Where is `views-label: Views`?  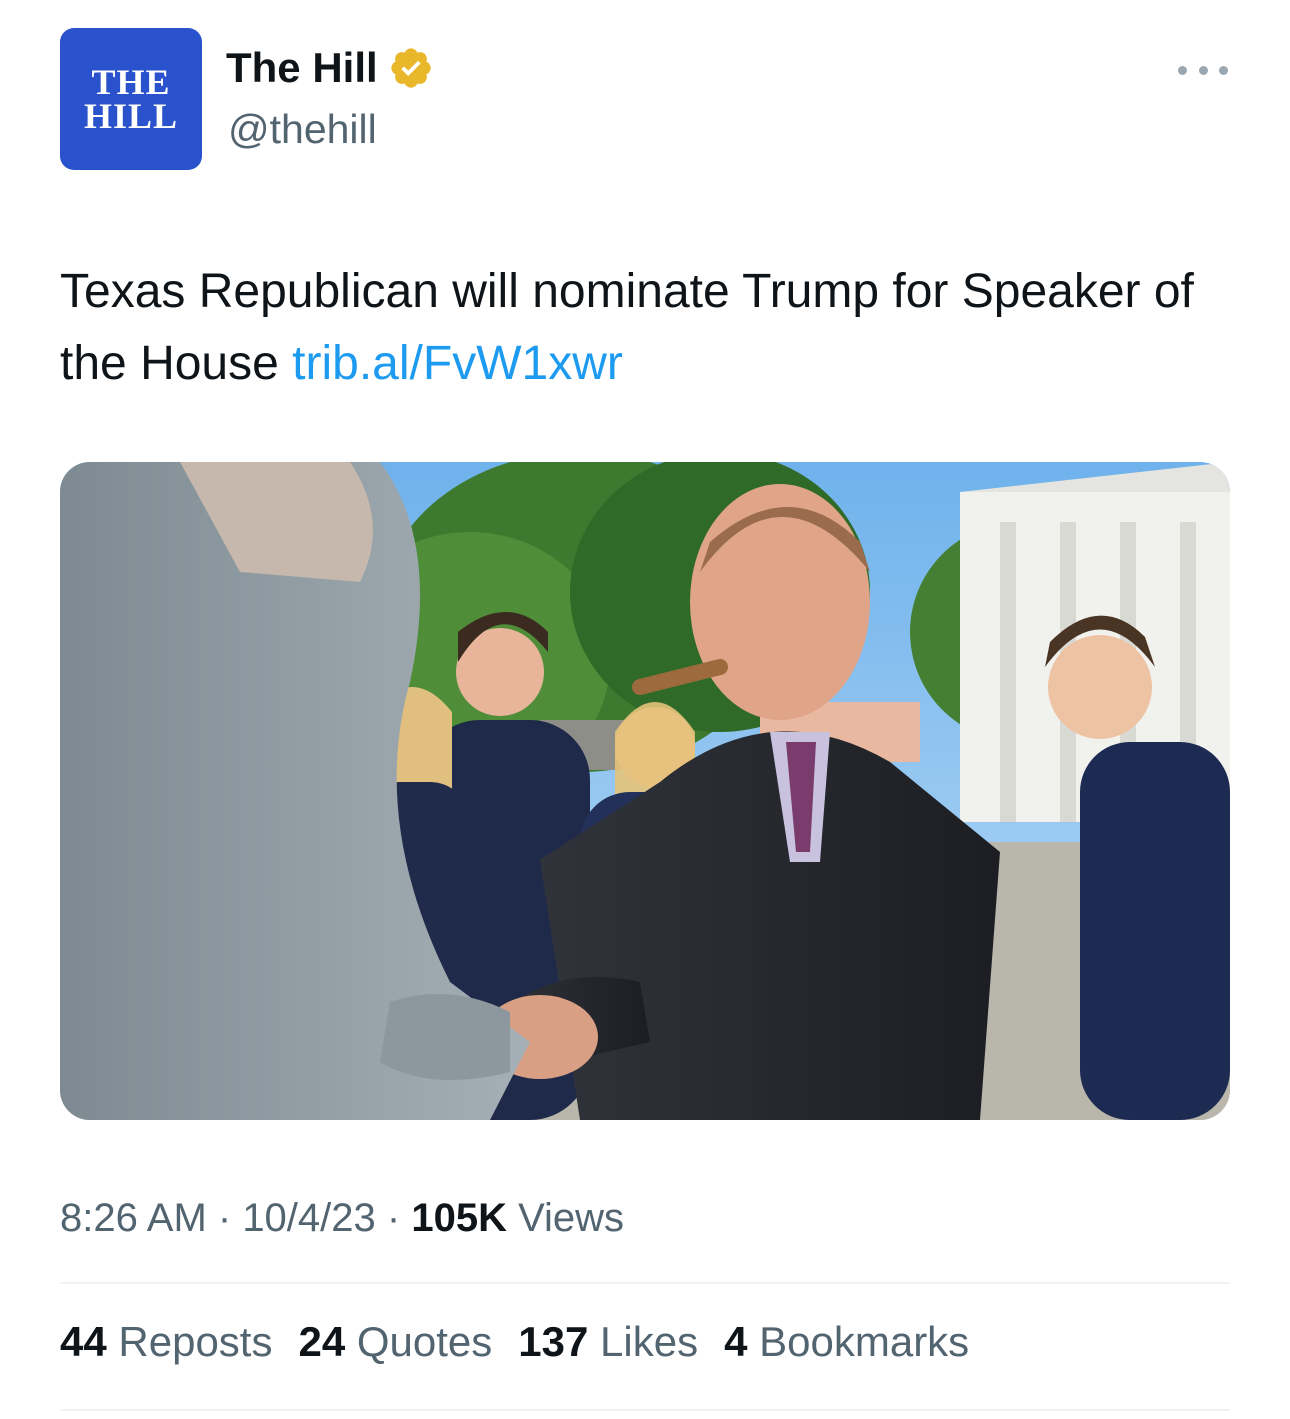 views-label: Views is located at coordinates (565, 1218).